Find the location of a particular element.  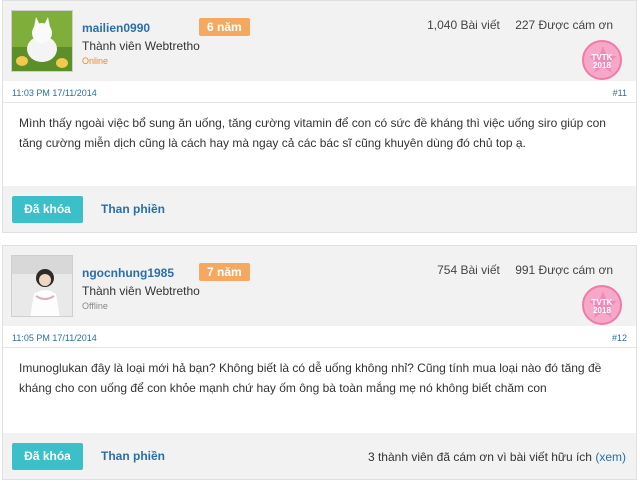

membership-badge: 7 năm is located at coordinates (224, 272).